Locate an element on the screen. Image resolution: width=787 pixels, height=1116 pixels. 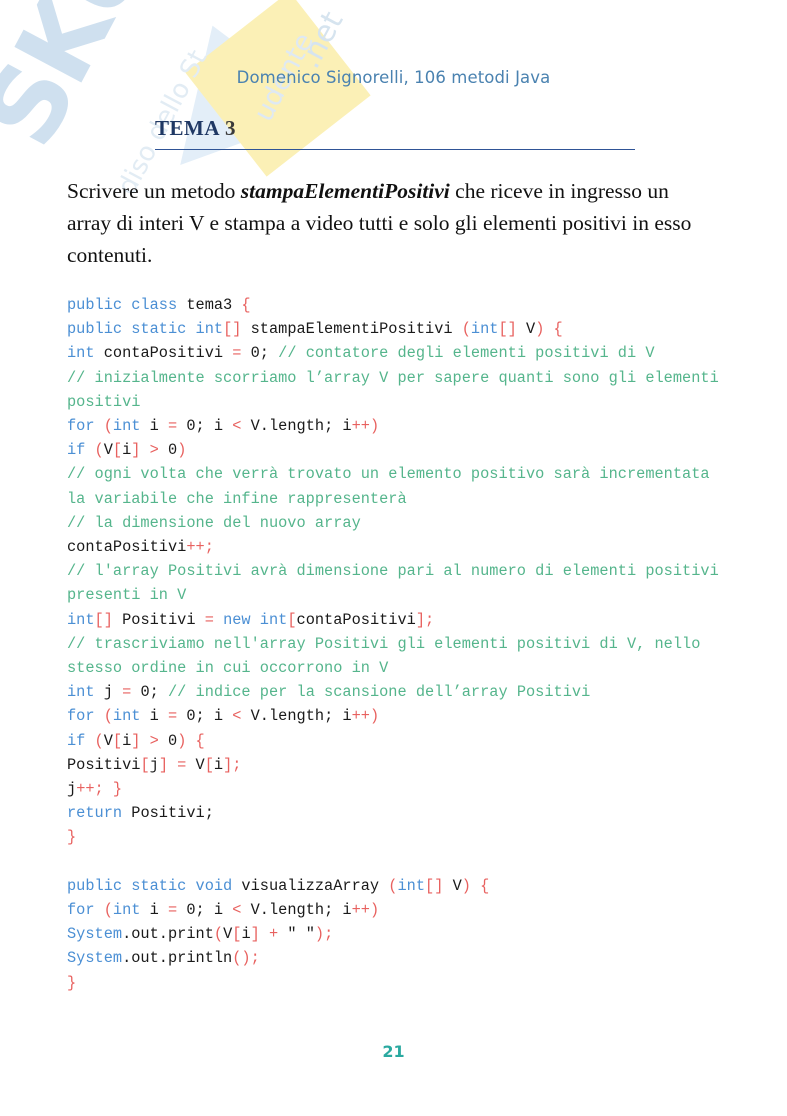
code-line: System.out.println(); is located at coordinates (397, 958).